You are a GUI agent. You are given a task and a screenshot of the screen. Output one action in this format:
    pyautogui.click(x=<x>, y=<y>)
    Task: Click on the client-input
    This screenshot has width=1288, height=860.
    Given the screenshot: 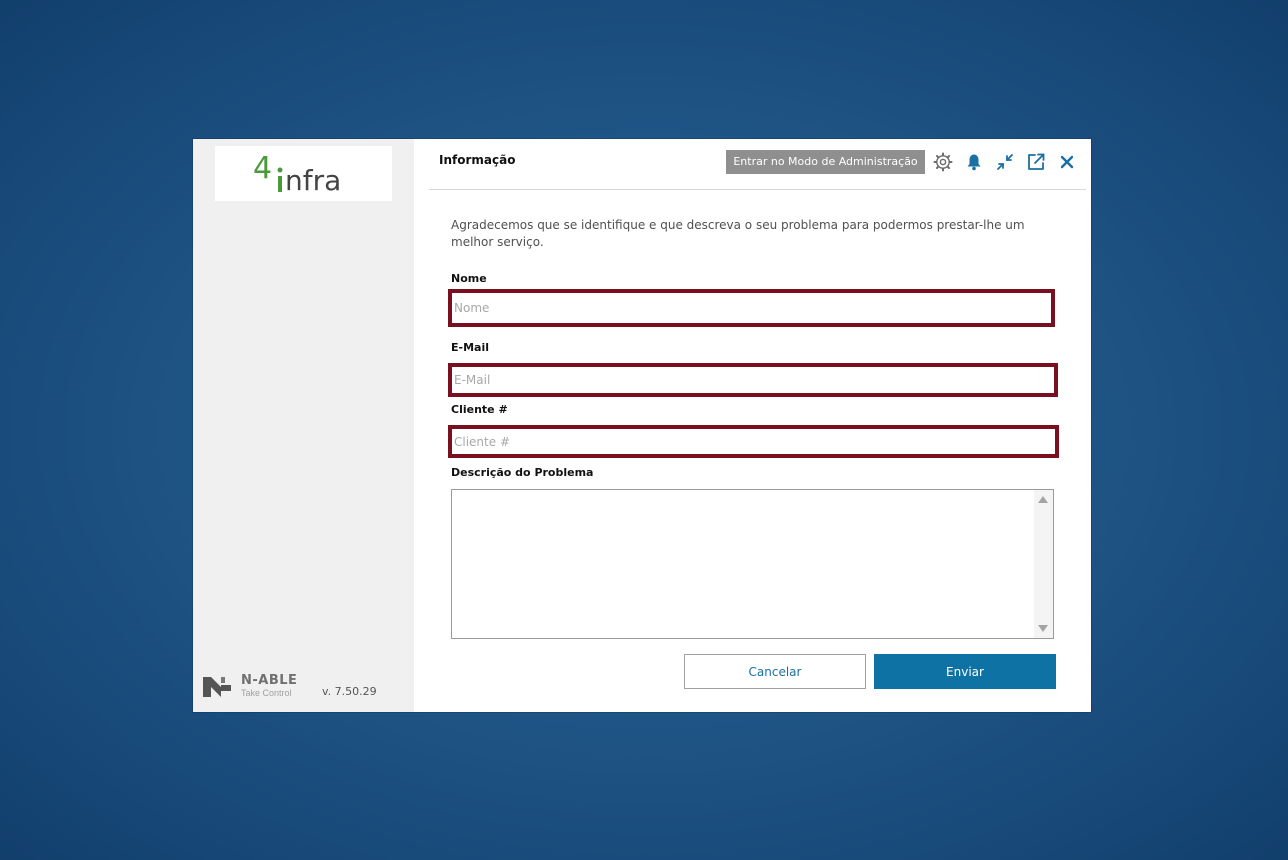 What is the action you would take?
    pyautogui.click(x=753, y=441)
    